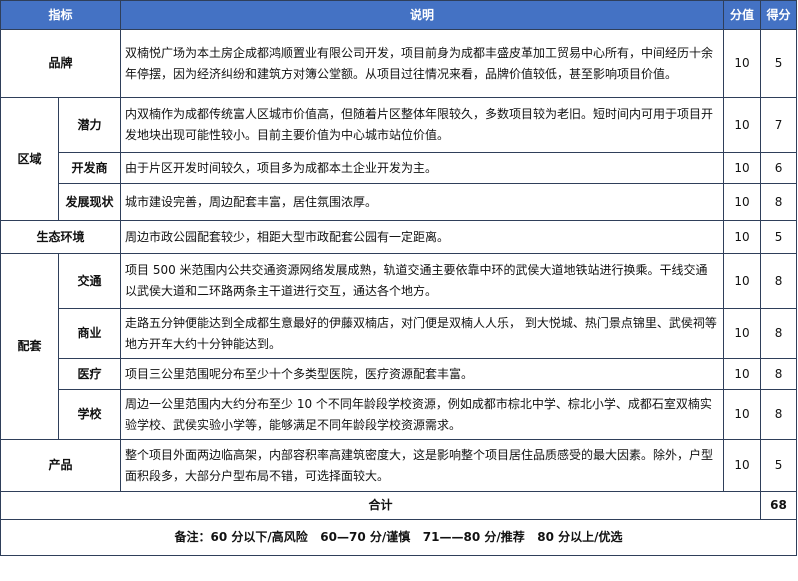  I want to click on row-support-medical: 医疗 项目三公里范围呢分布至少十个多类型医院，医疗资源配套丰富。 10 8, so click(399, 374).